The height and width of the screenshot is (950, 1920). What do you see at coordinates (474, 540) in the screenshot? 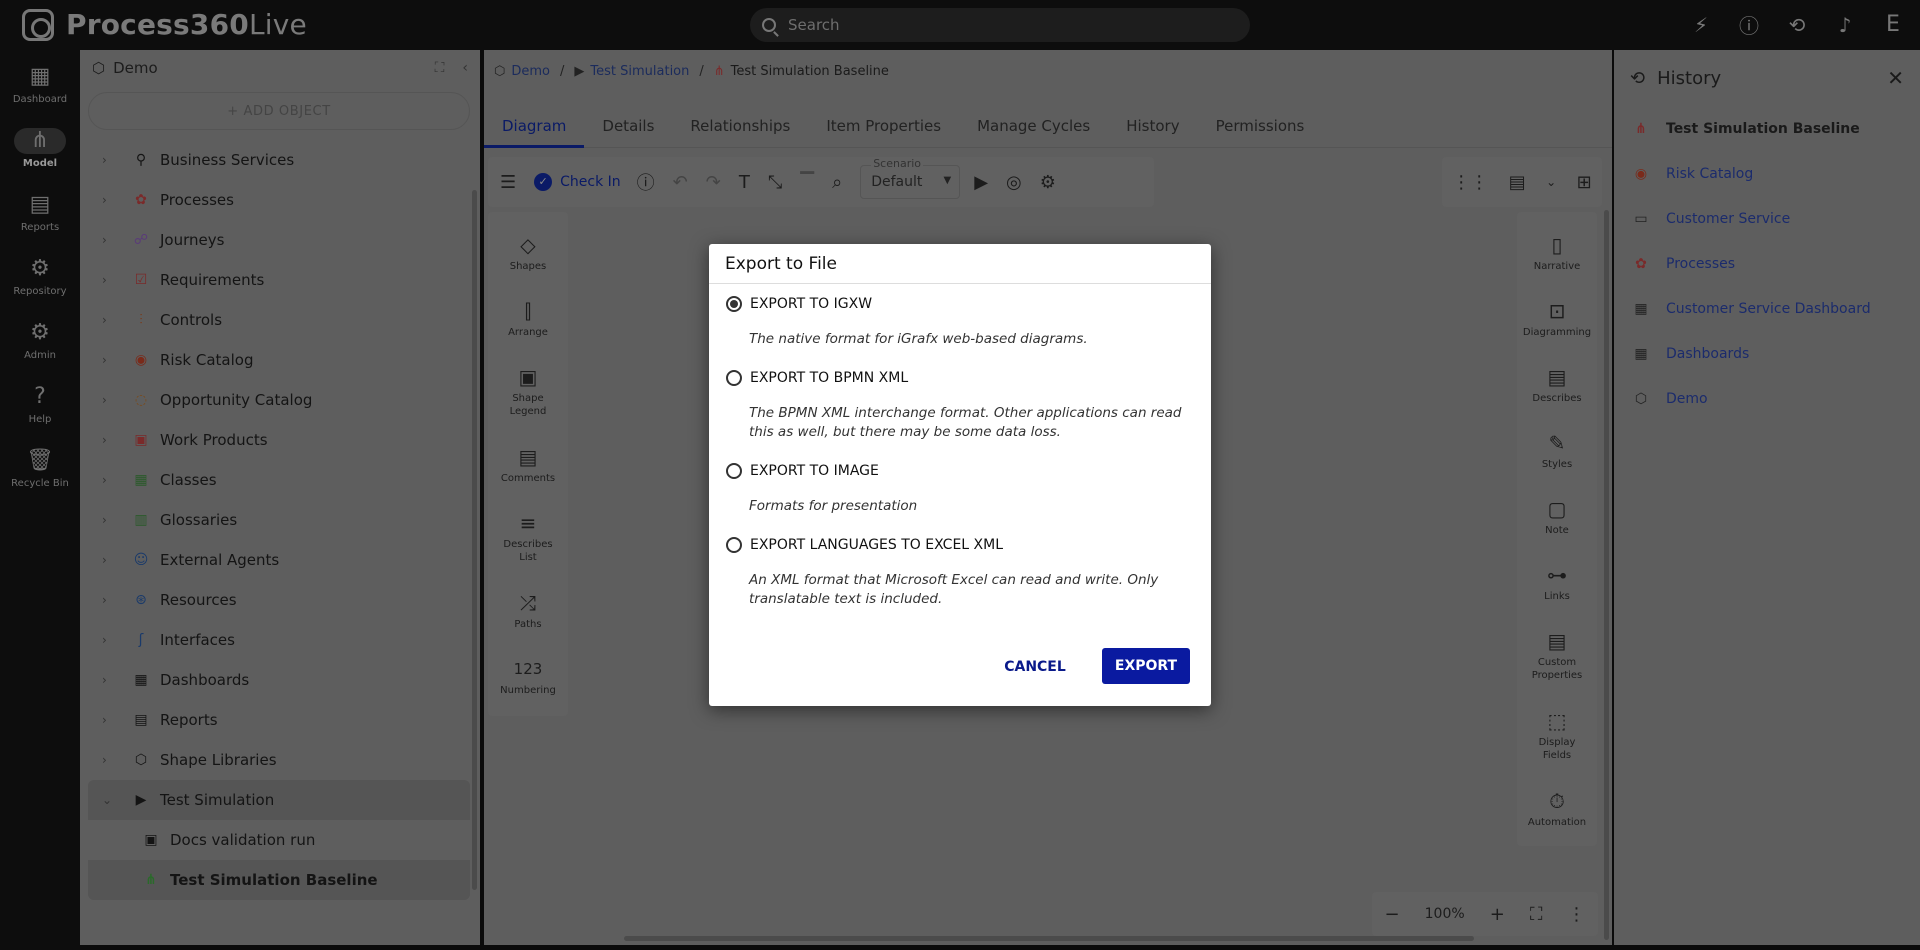
I see `tree-scrollbar` at bounding box center [474, 540].